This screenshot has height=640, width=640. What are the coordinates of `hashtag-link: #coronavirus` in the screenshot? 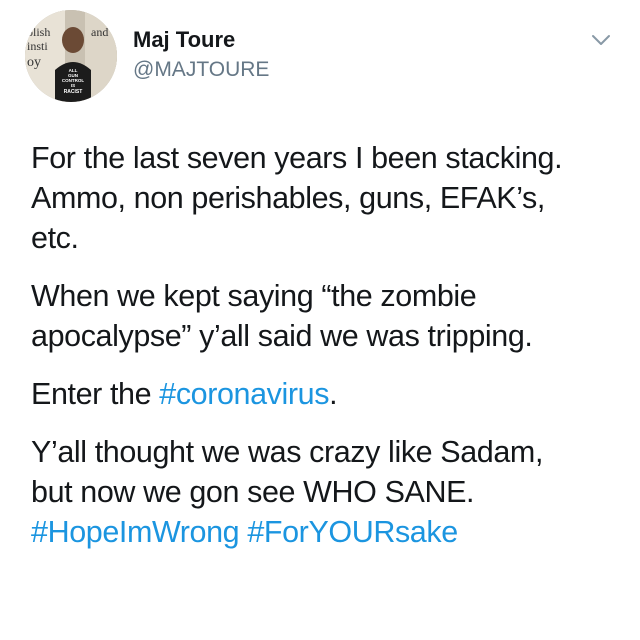 It's located at (244, 394).